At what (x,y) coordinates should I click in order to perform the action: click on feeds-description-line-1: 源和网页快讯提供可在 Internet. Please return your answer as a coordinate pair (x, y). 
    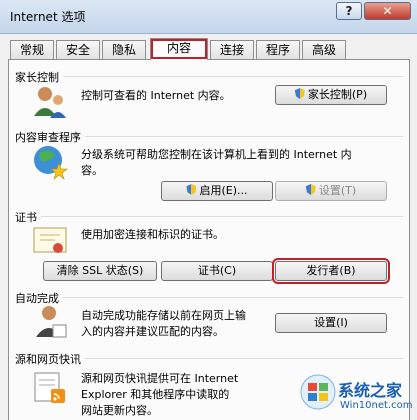
    Looking at the image, I should click on (160, 378).